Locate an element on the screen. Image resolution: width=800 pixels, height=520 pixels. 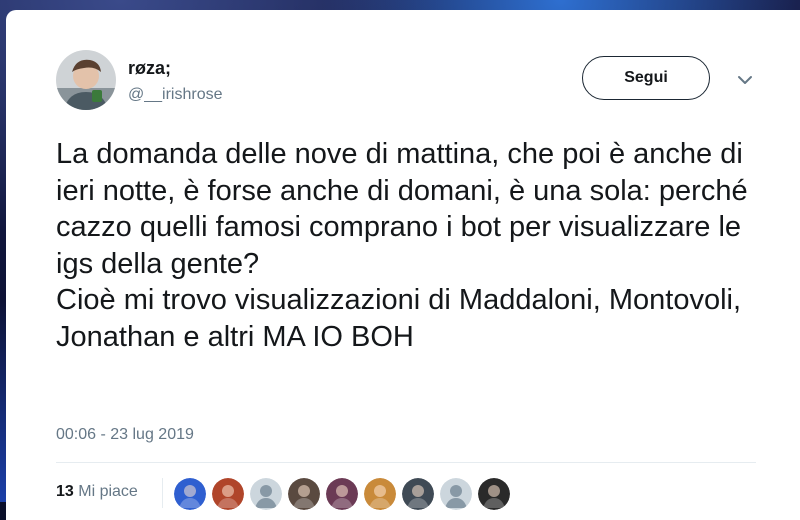
likes-number: 13 is located at coordinates (65, 491).